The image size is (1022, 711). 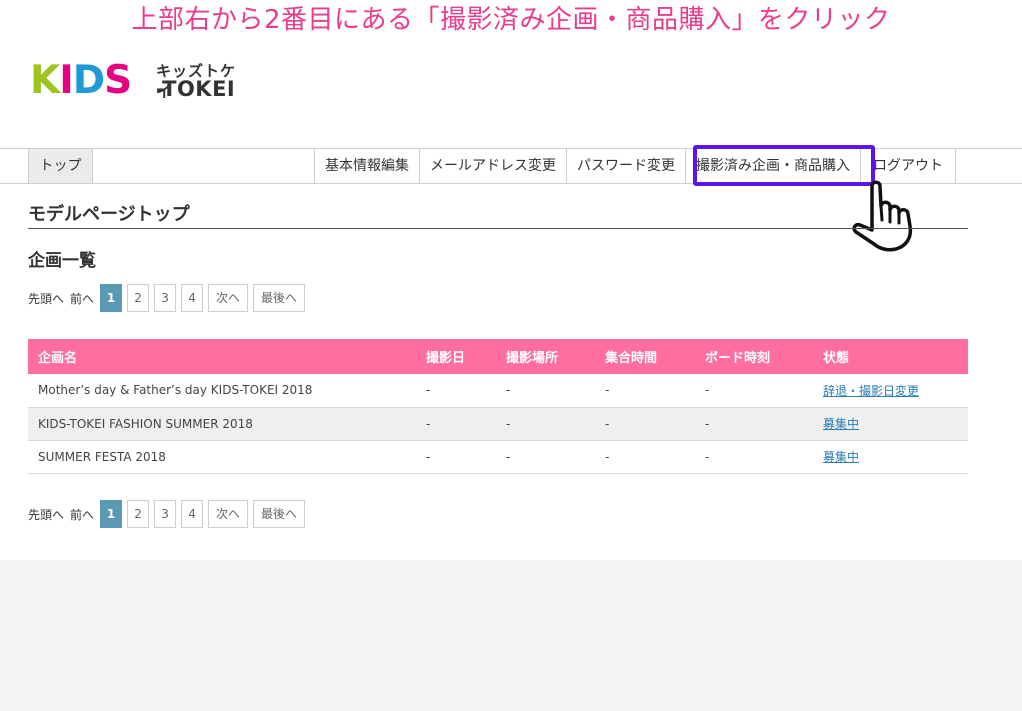 What do you see at coordinates (511, 20) in the screenshot?
I see `instruction-caption: 上部右から2番目にある「撮影済み企画・商品購入」をクリック` at bounding box center [511, 20].